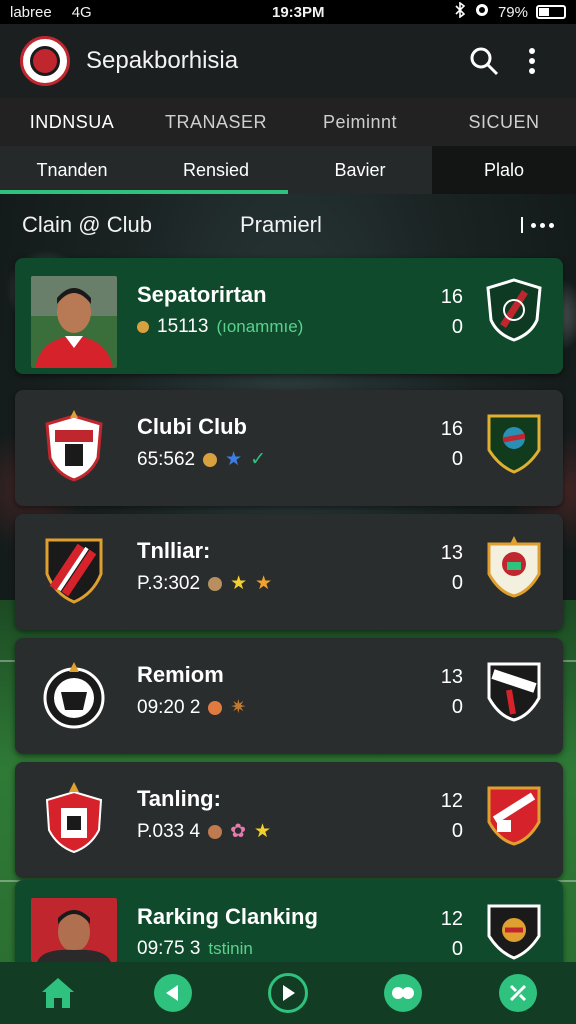  I want to click on network-label: 4G, so click(81, 12).